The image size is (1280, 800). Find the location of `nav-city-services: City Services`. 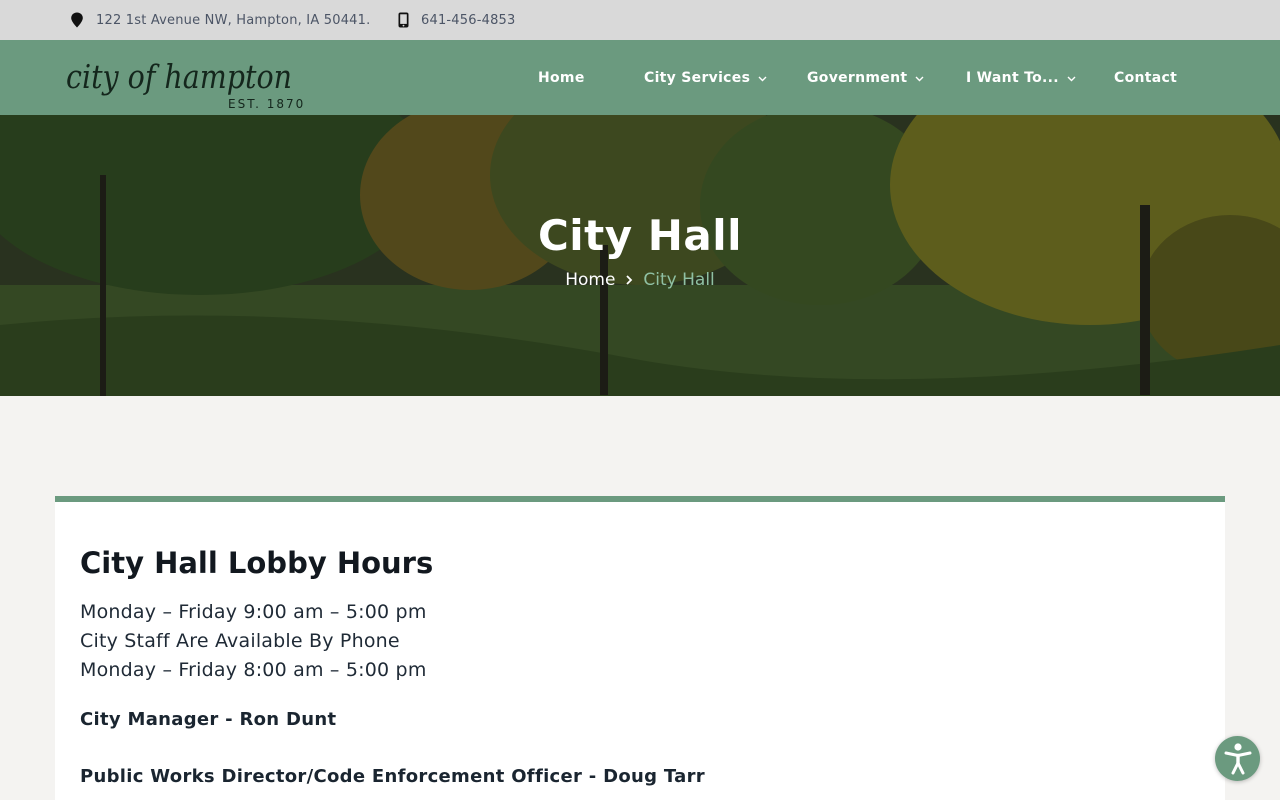

nav-city-services: City Services is located at coordinates (705, 77).